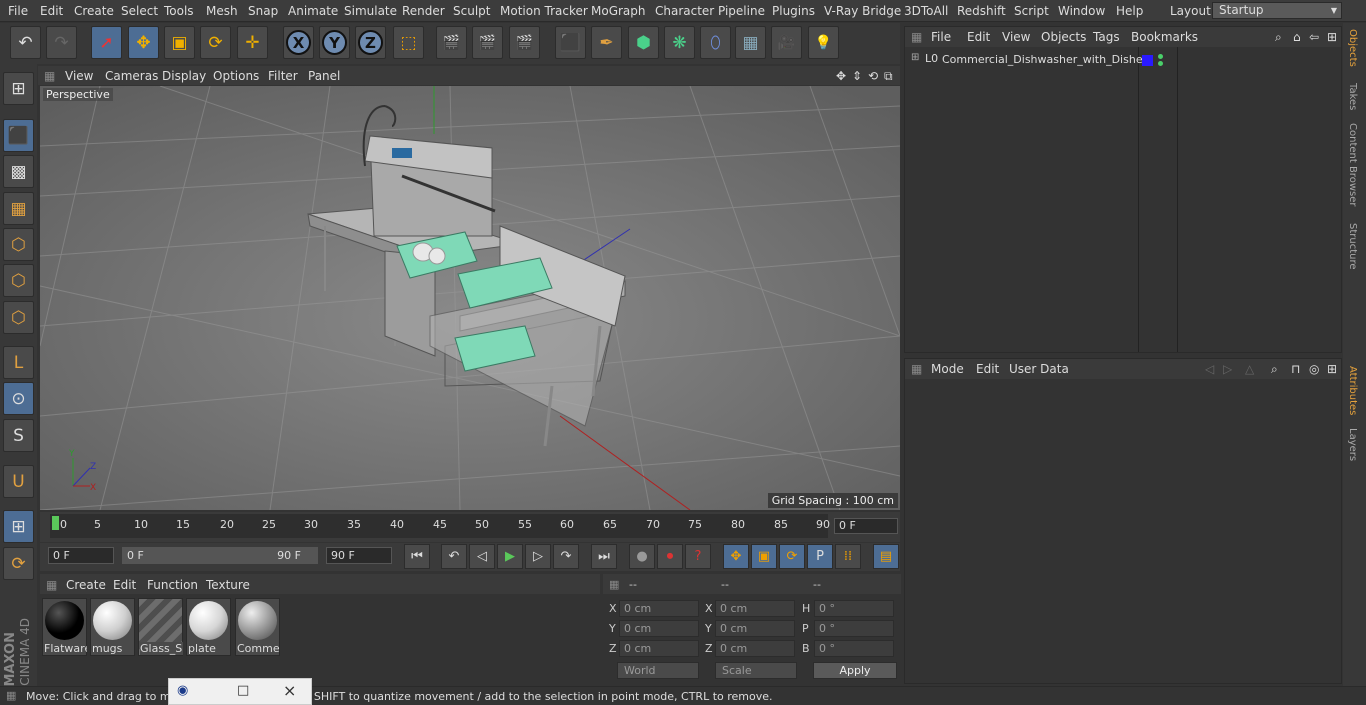 Image resolution: width=1366 pixels, height=705 pixels. I want to click on viewport-menu-options: Options, so click(236, 76).